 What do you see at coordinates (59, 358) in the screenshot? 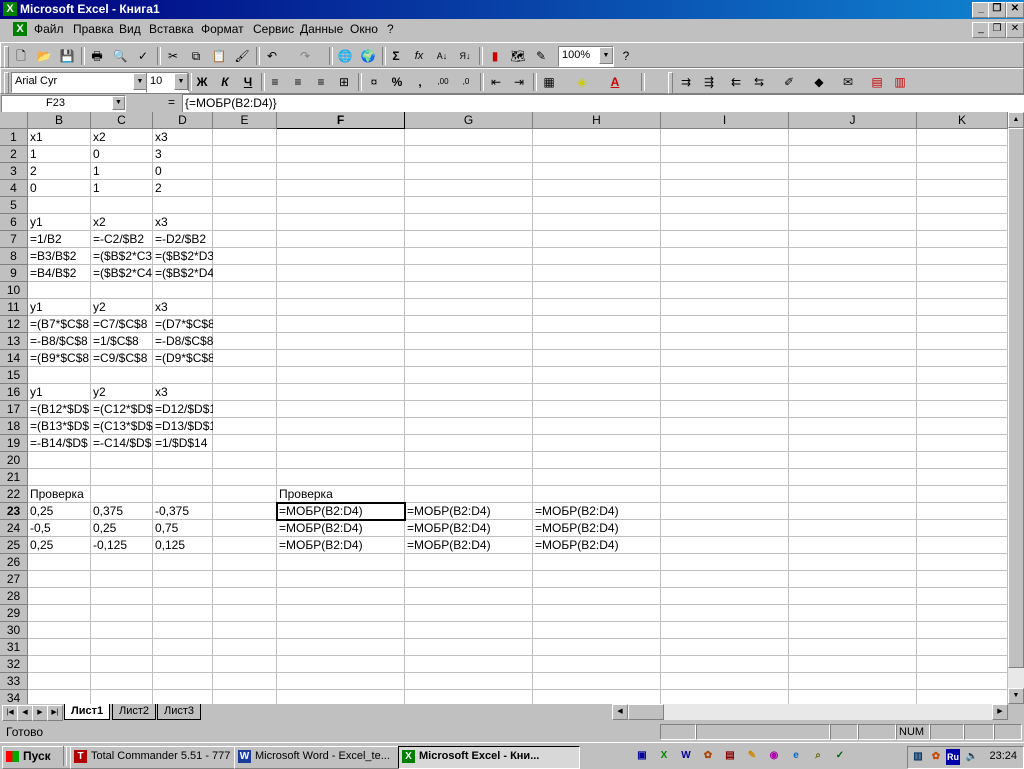
I see `cell-b14: =(B9*$C$8` at bounding box center [59, 358].